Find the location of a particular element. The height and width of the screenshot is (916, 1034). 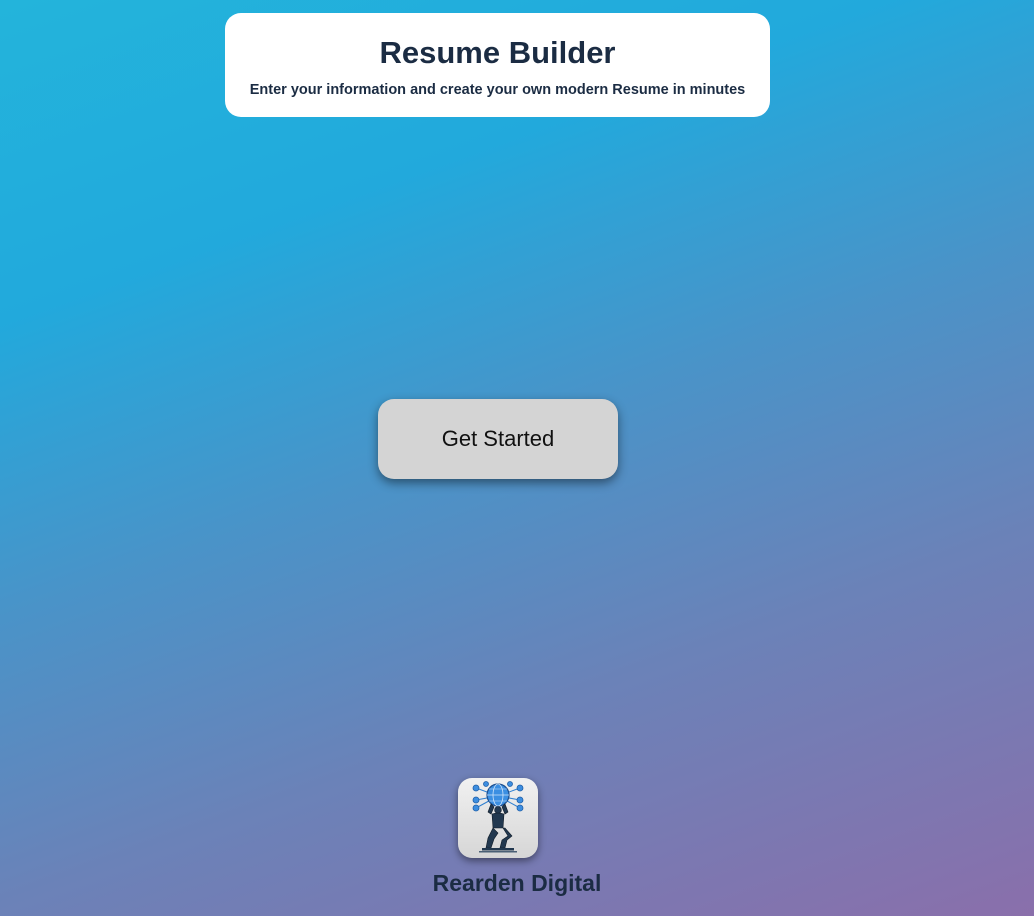

brand-name: Rearden Digital is located at coordinates (517, 883).